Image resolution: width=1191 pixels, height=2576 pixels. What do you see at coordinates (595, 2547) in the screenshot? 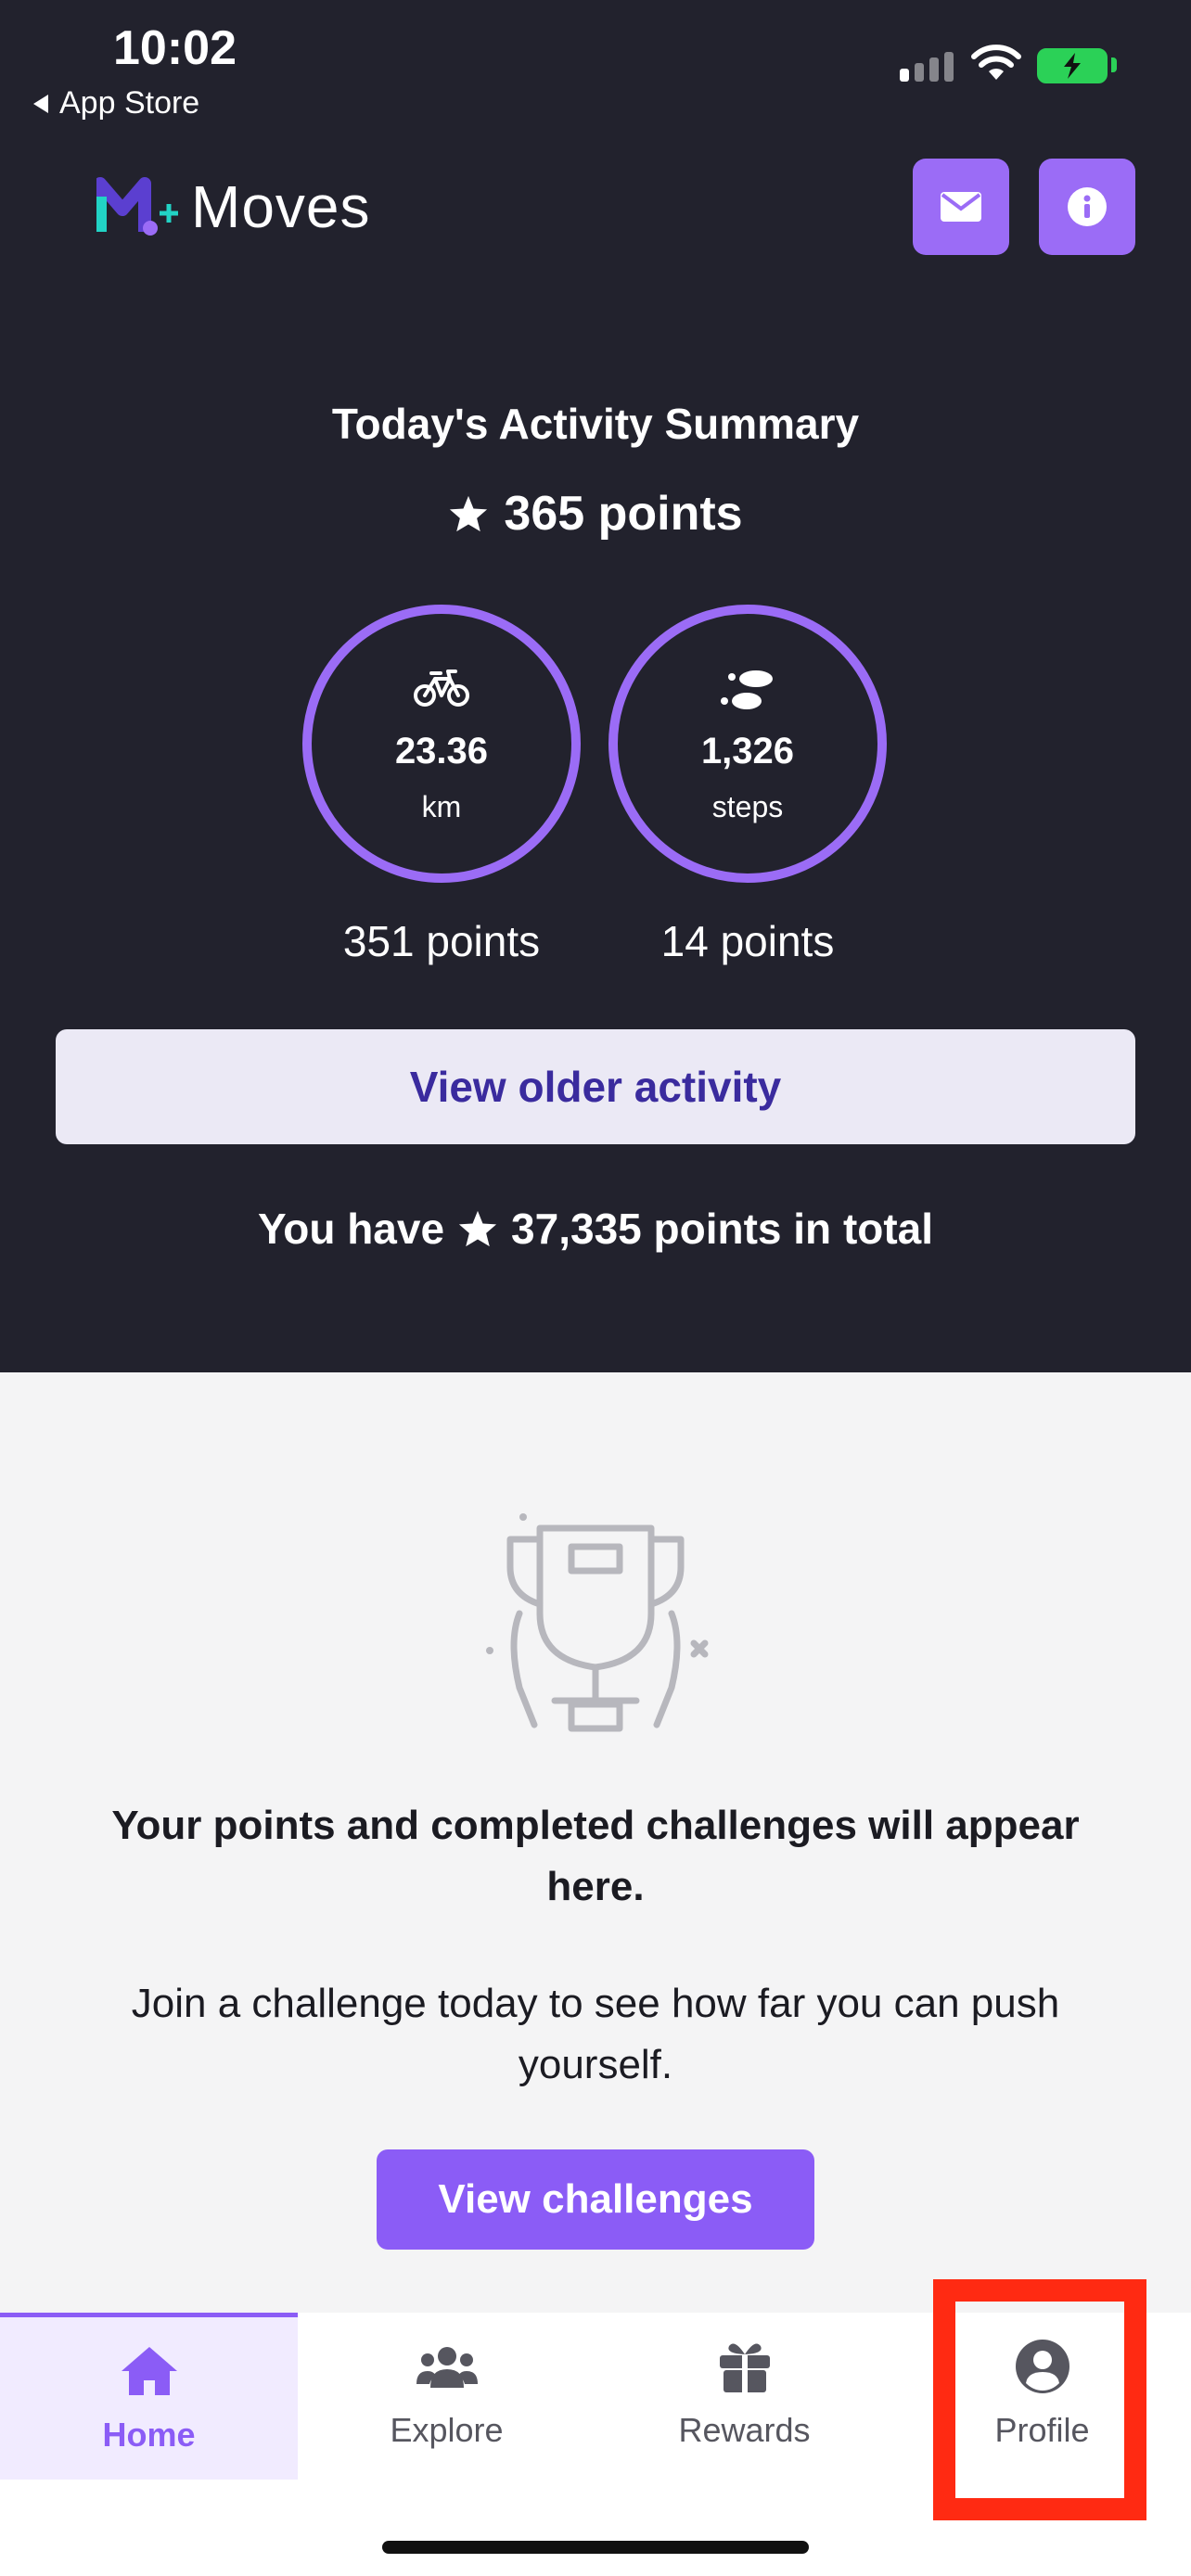
I see `home-indicator` at bounding box center [595, 2547].